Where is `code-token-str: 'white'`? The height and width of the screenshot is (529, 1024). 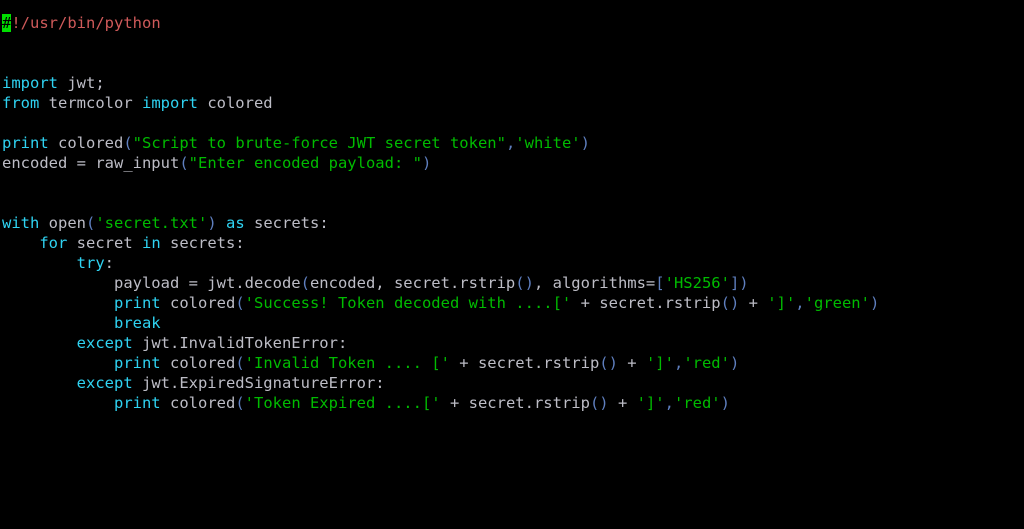 code-token-str: 'white' is located at coordinates (548, 143).